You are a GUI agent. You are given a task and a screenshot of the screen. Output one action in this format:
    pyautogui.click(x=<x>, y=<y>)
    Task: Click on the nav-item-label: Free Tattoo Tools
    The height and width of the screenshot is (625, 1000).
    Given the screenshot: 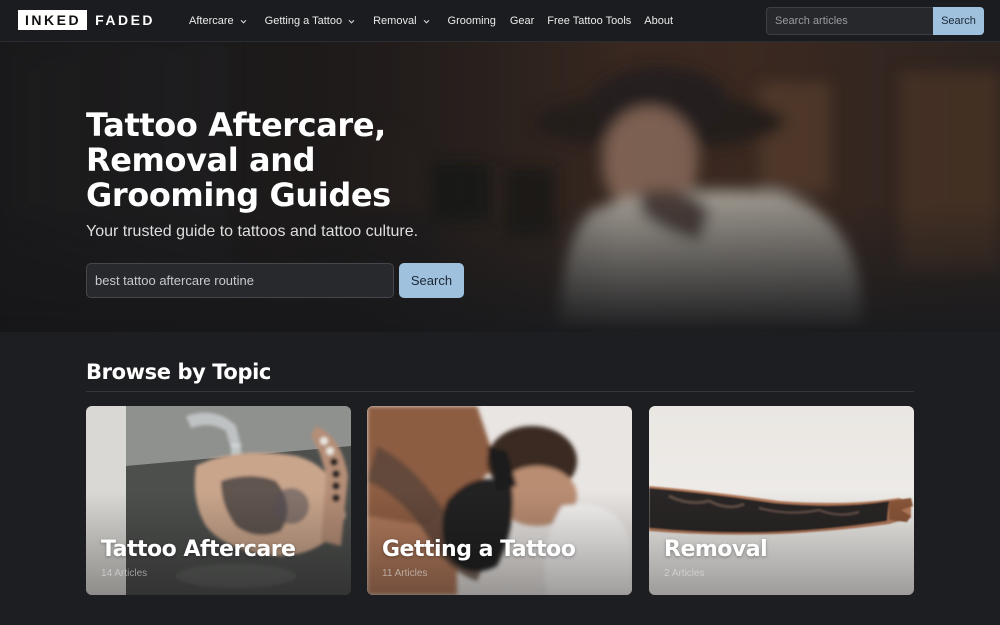 What is the action you would take?
    pyautogui.click(x=589, y=21)
    